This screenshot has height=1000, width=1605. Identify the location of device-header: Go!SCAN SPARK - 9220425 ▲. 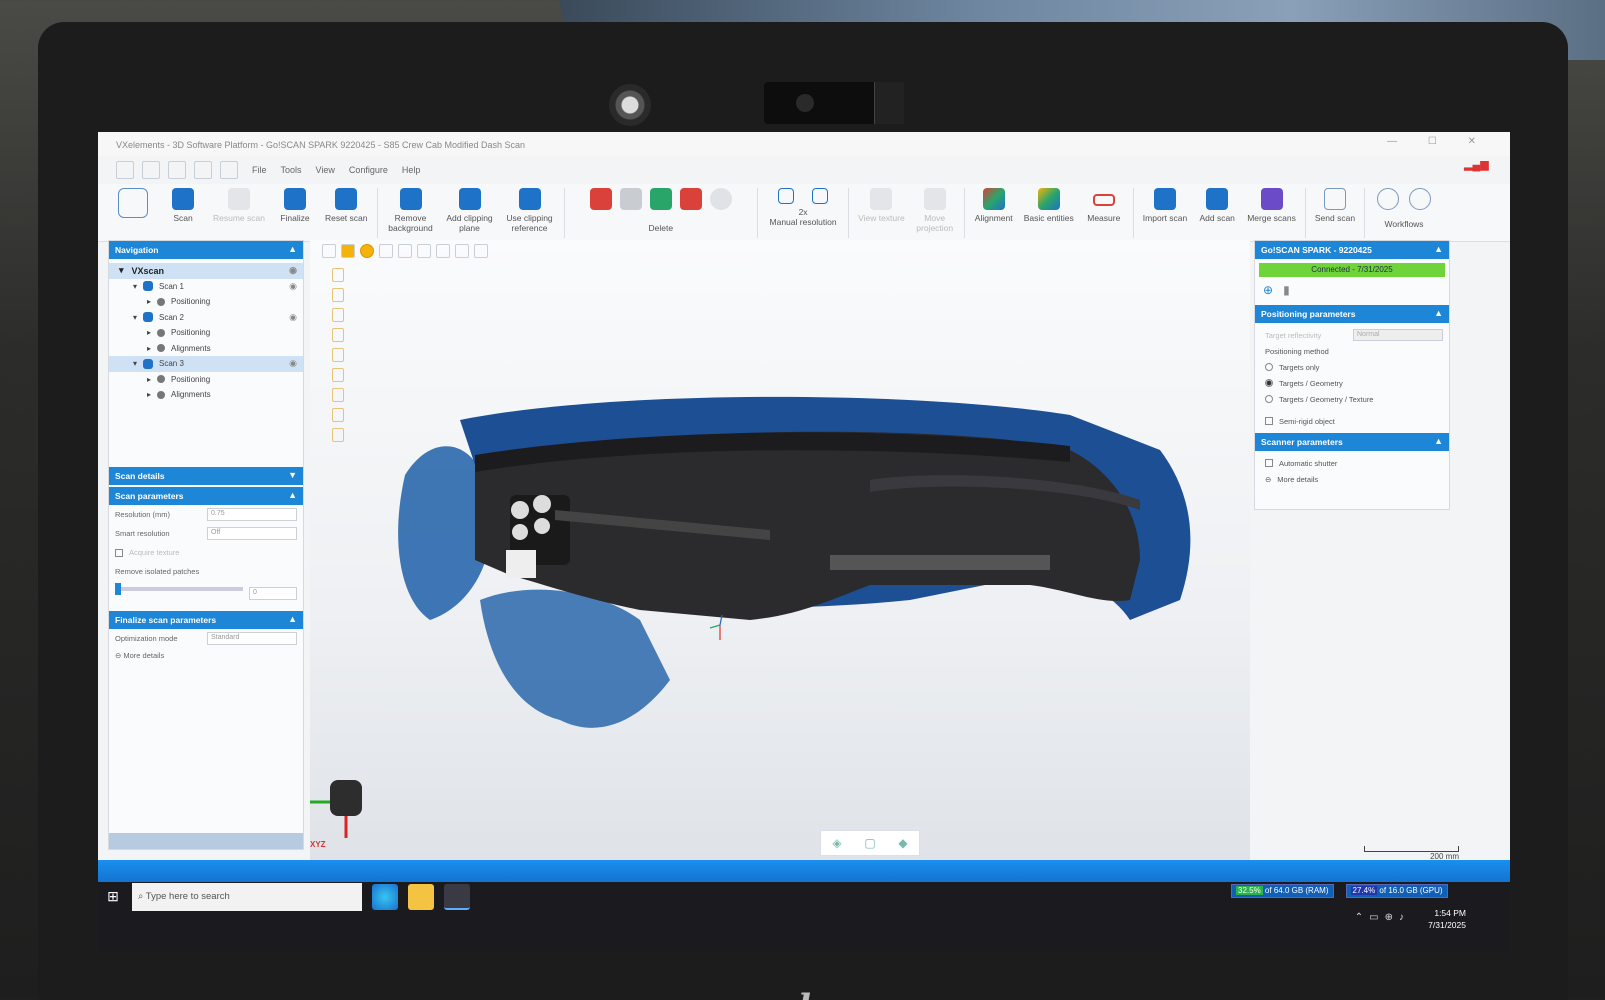
(1352, 250).